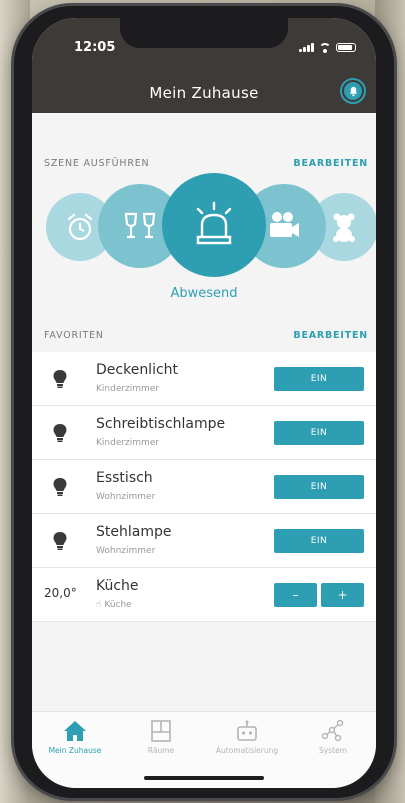 This screenshot has height=803, width=405. Describe the element at coordinates (95, 47) in the screenshot. I see `status-time: 12:05` at that location.